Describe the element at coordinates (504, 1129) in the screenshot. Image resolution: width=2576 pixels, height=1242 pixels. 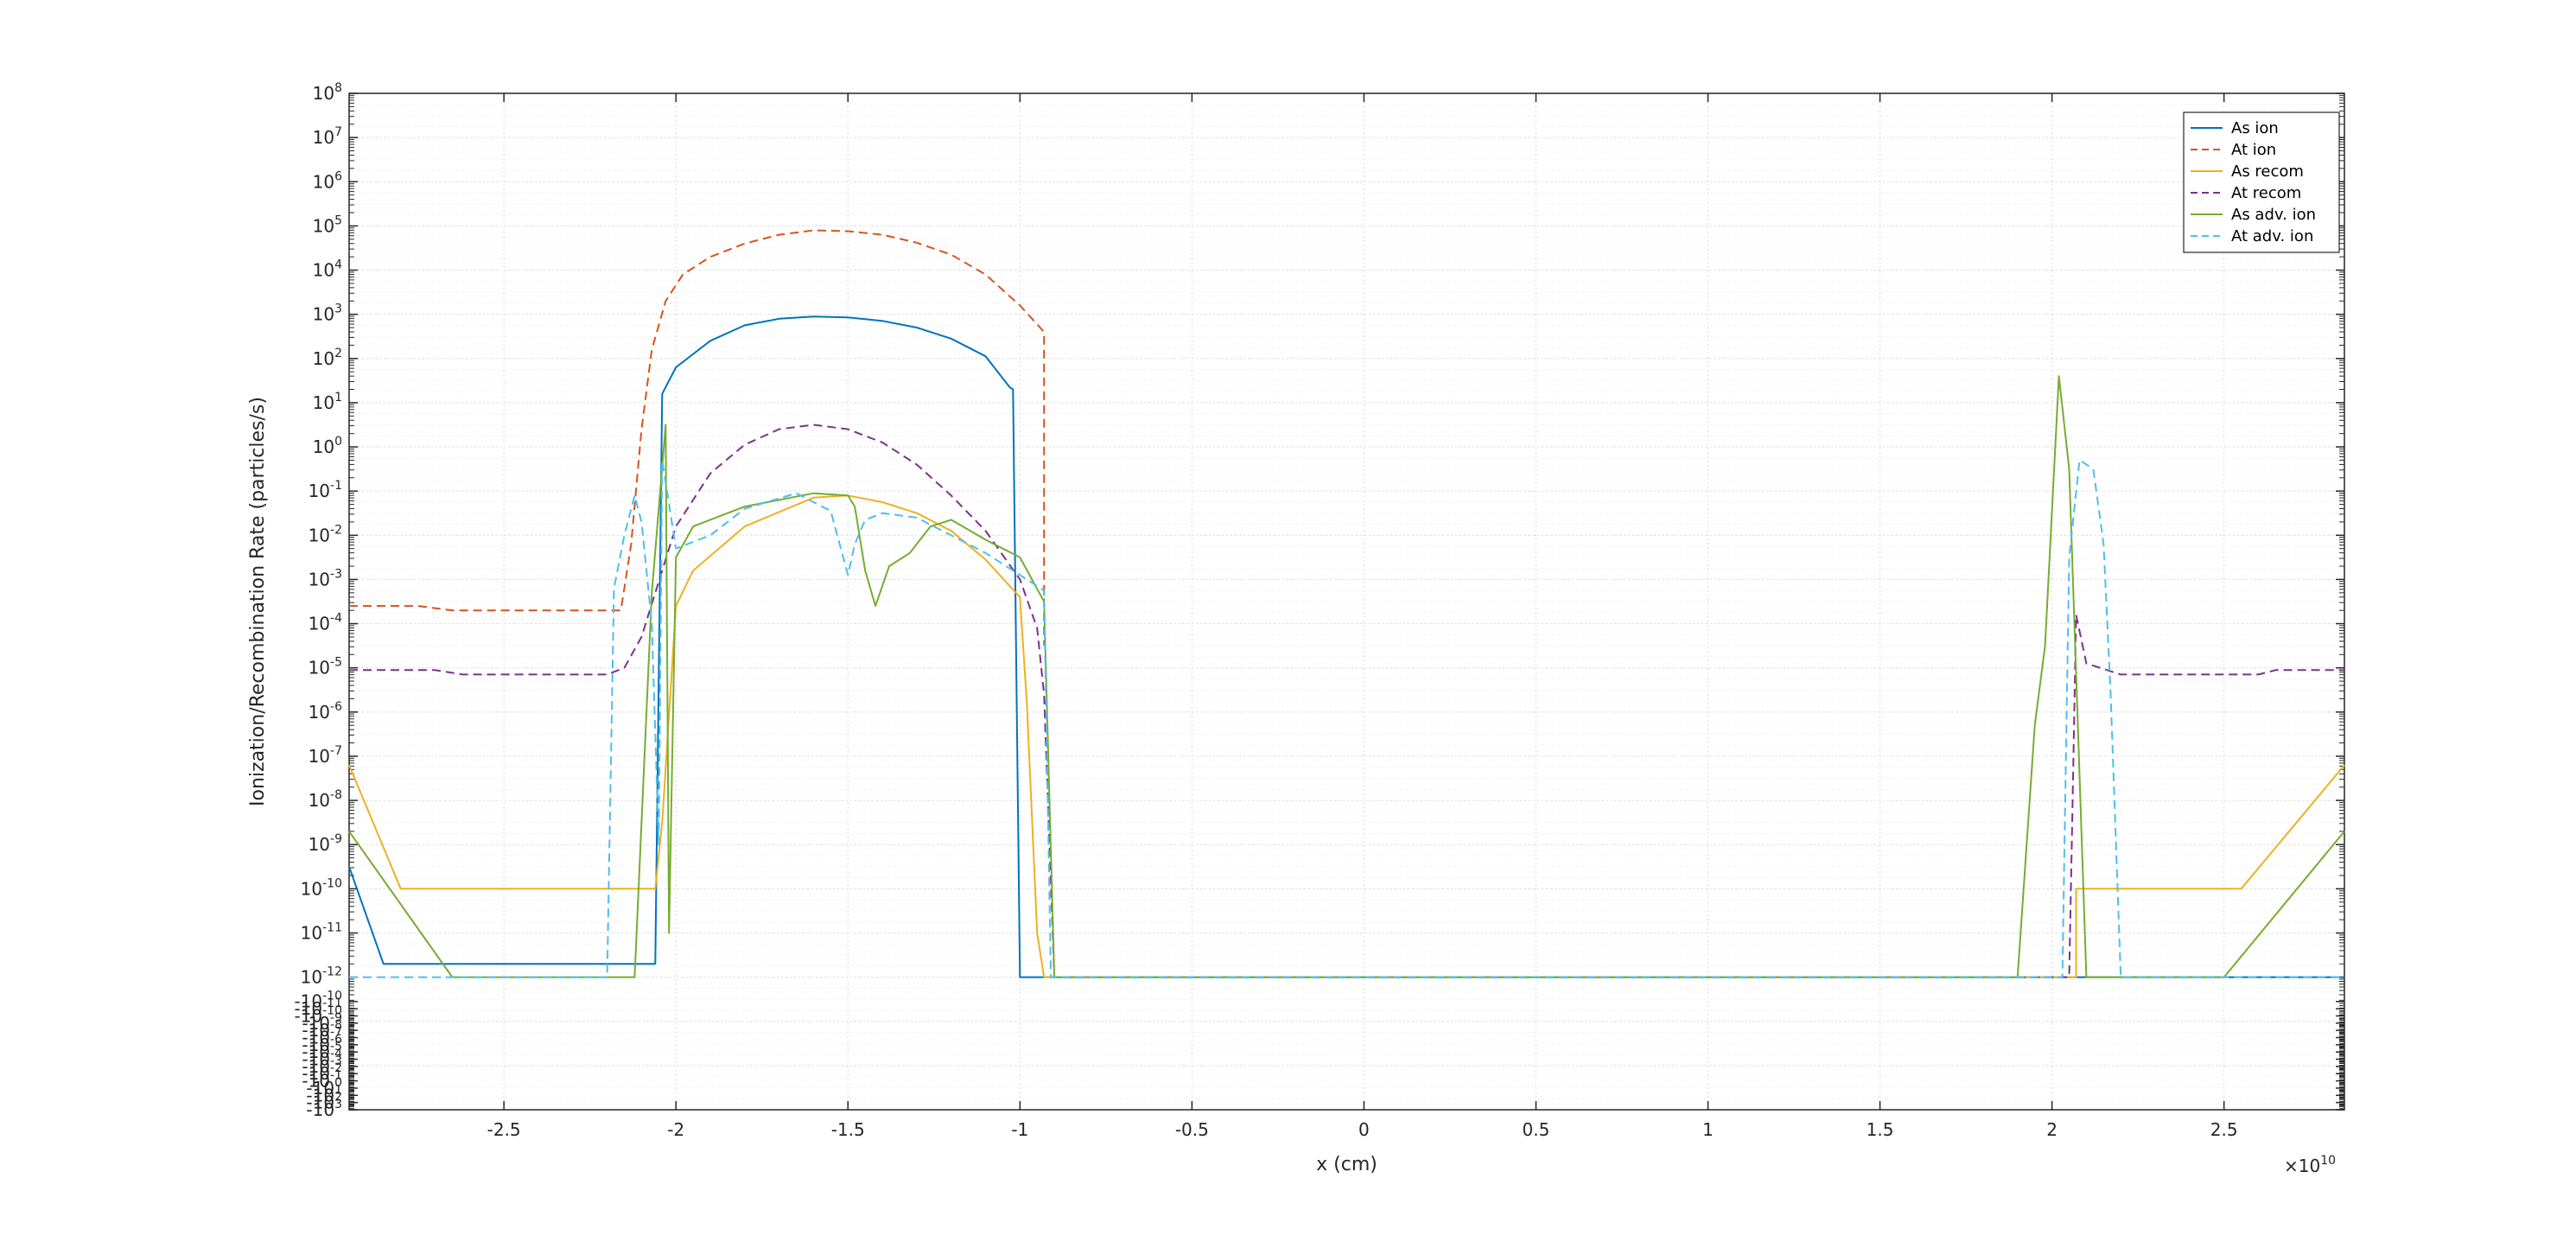
I see `x-tick-label: -2.5` at that location.